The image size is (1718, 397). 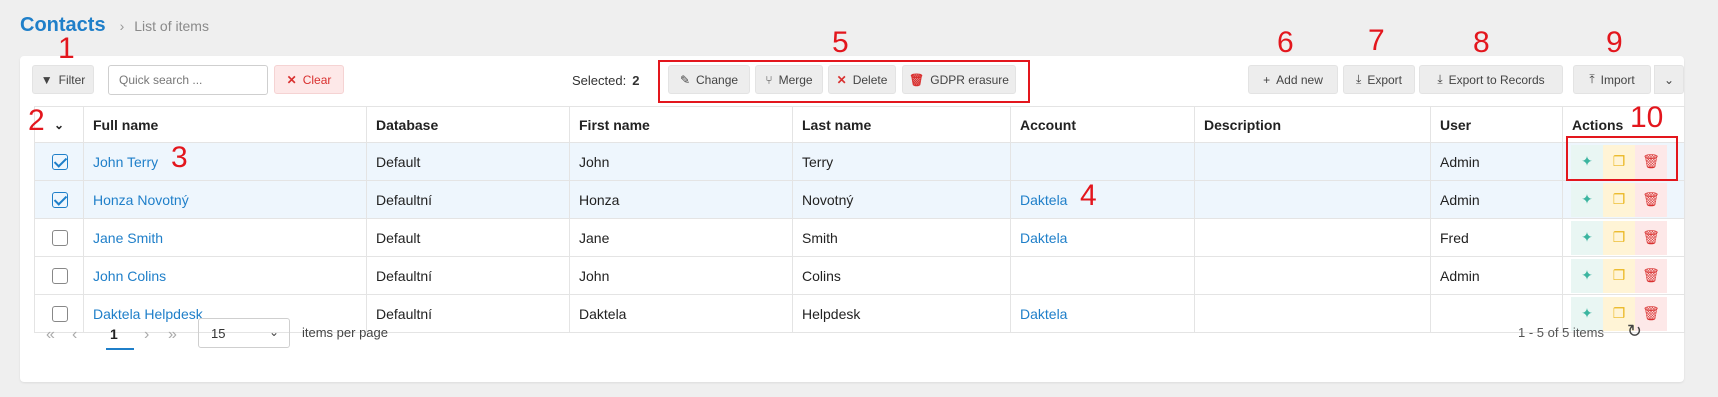 I want to click on contact-name-link: John Colins, so click(x=129, y=276).